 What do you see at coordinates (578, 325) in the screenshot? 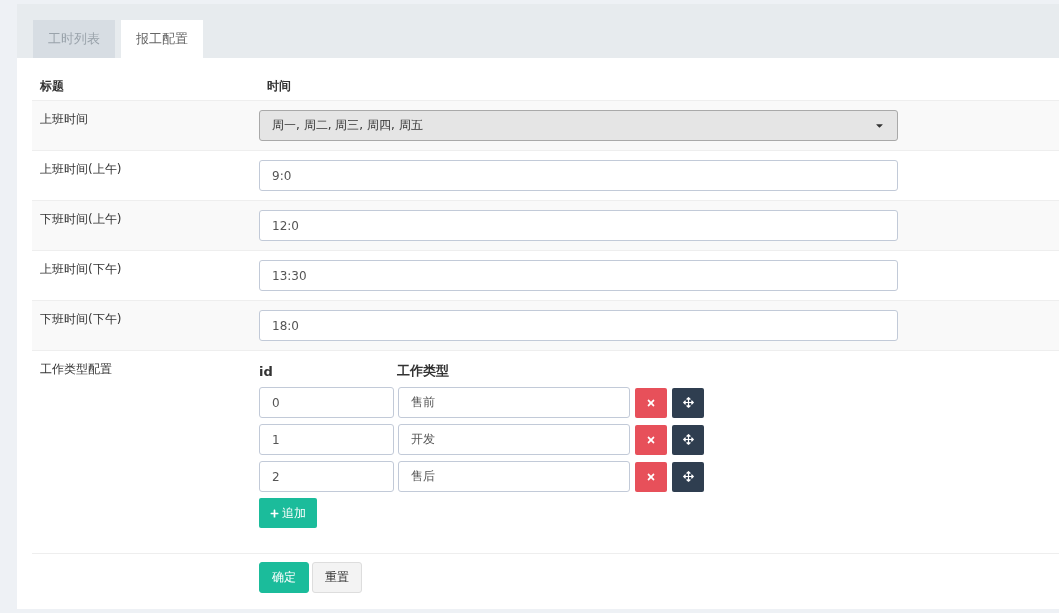
I see `time-input: 18:0` at bounding box center [578, 325].